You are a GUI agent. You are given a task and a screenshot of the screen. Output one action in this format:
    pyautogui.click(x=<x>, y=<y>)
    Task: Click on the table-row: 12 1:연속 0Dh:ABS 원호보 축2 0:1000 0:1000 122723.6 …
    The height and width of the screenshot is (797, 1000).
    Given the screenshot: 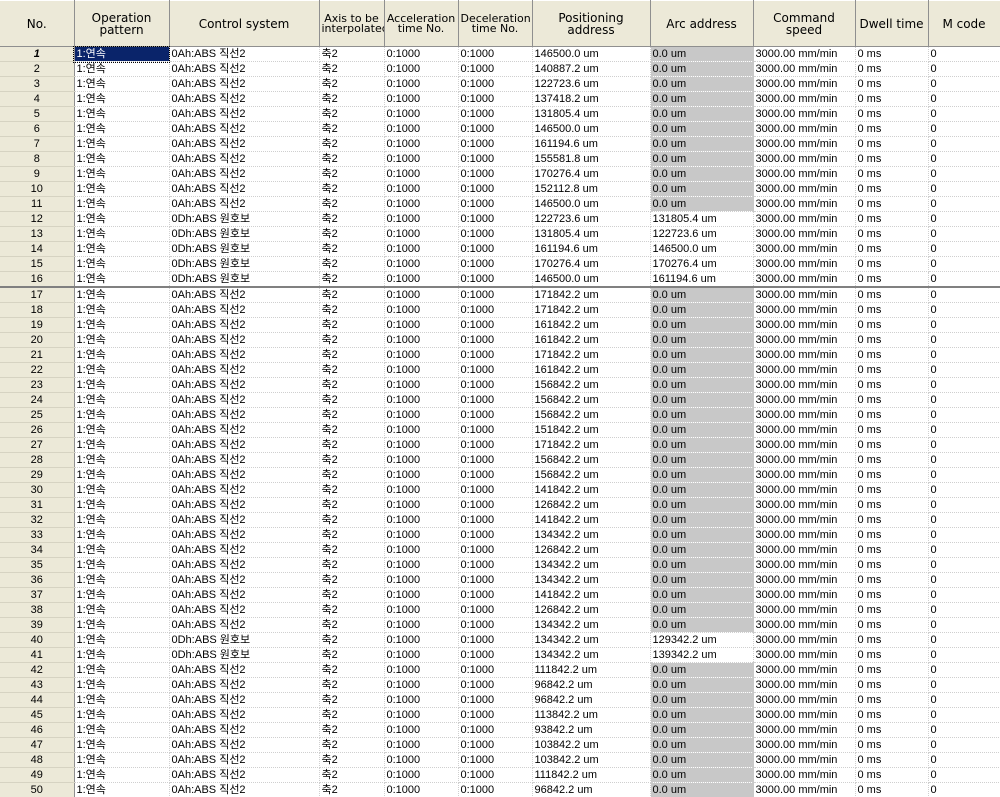 What is the action you would take?
    pyautogui.click(x=500, y=219)
    